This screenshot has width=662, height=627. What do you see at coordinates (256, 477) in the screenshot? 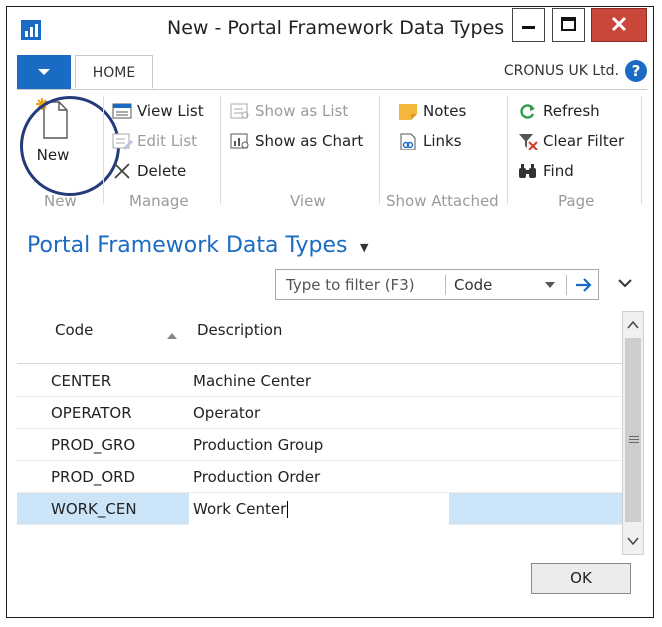
I see `cell-description: Production Order` at bounding box center [256, 477].